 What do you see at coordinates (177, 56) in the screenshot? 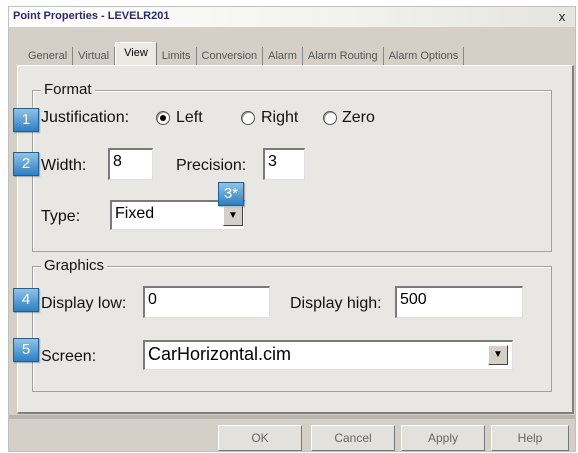
I see `tab-limits: Limits` at bounding box center [177, 56].